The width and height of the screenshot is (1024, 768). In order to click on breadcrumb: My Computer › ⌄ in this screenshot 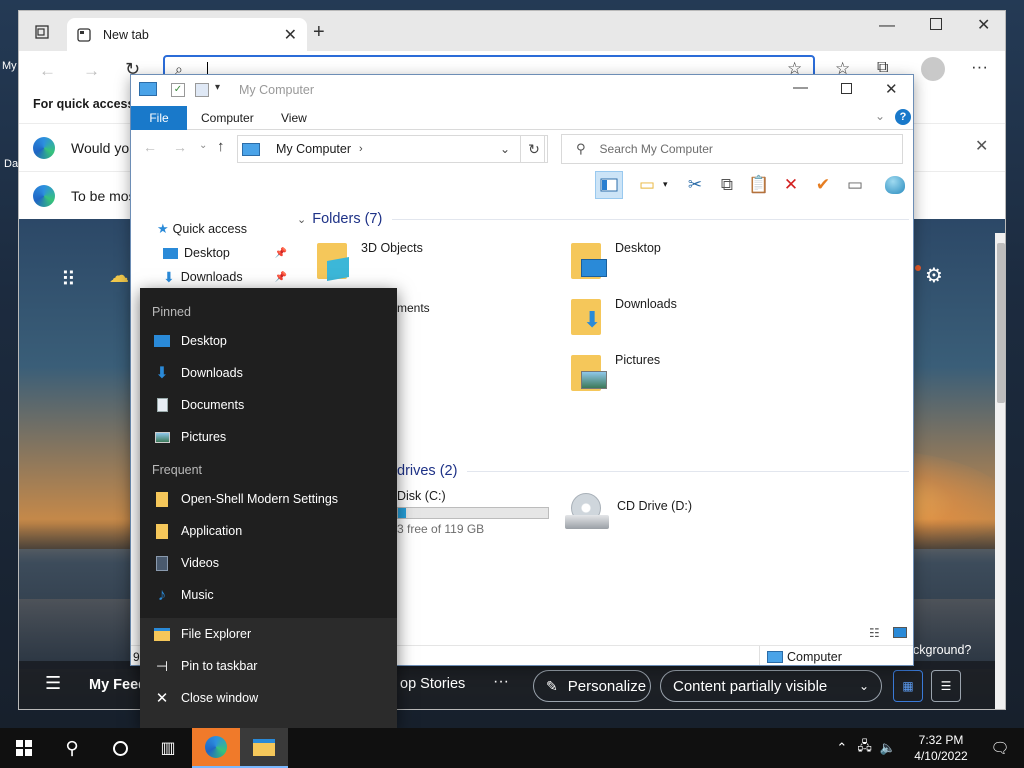, I will do `click(391, 149)`.